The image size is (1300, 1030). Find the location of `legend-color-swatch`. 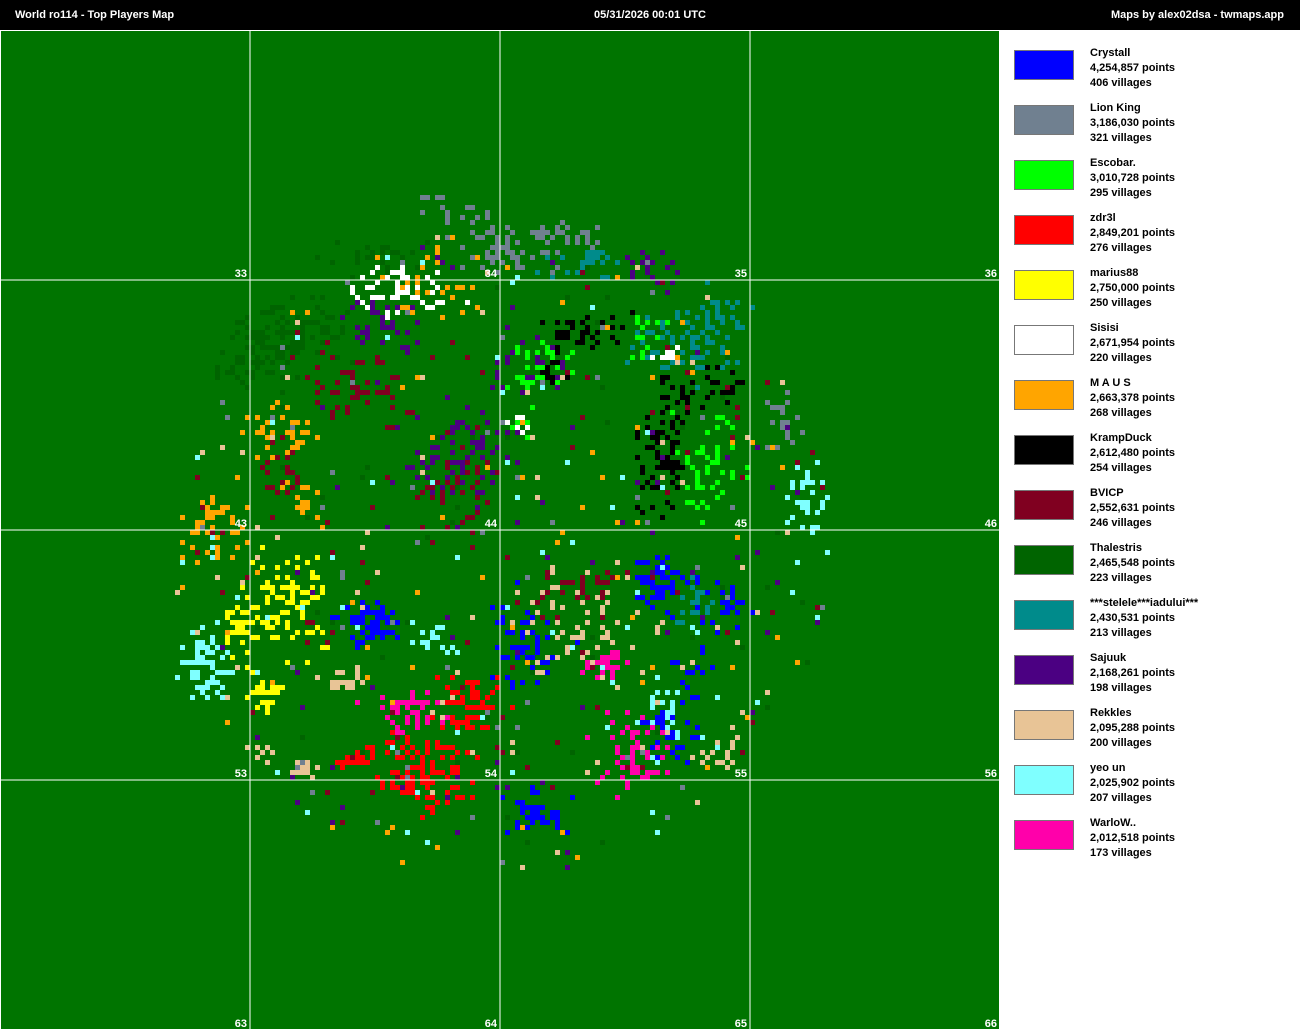

legend-color-swatch is located at coordinates (1044, 725).